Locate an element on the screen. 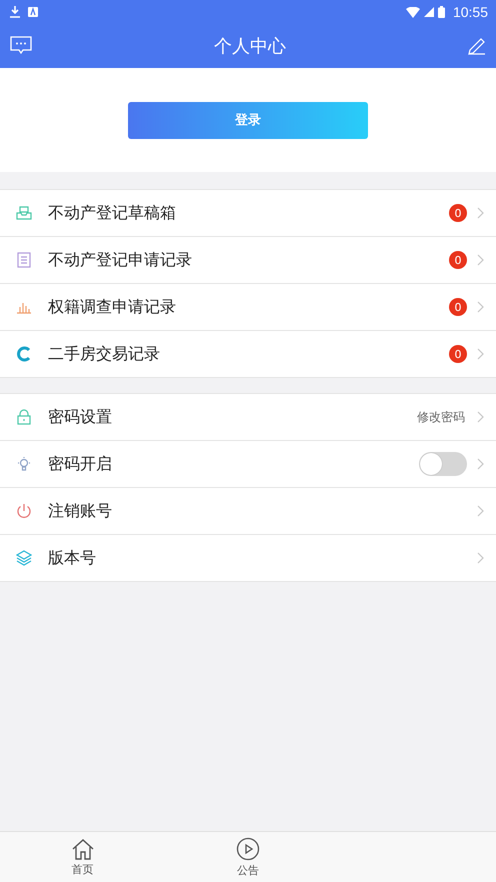 The height and width of the screenshot is (882, 496). notification-icon is located at coordinates (33, 12).